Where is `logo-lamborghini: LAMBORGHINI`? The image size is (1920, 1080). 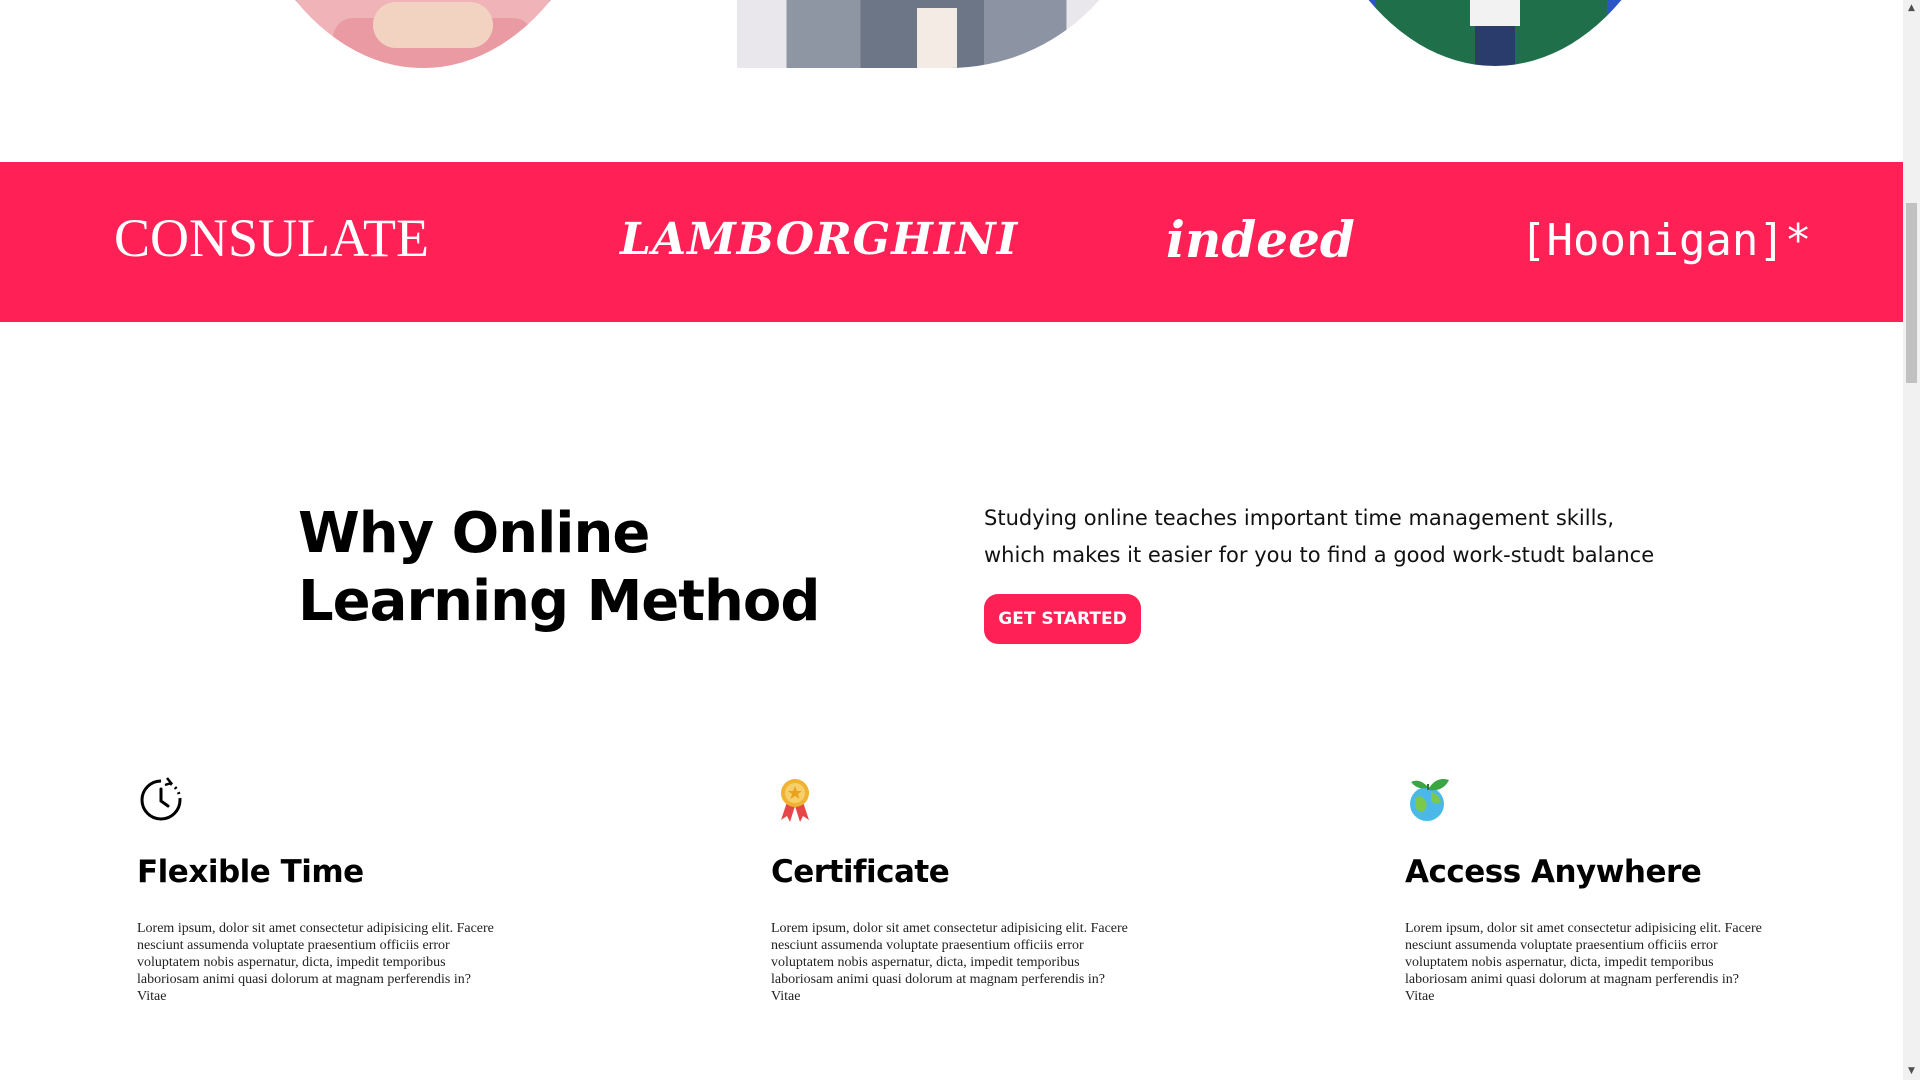 logo-lamborghini: LAMBORGHINI is located at coordinates (819, 239).